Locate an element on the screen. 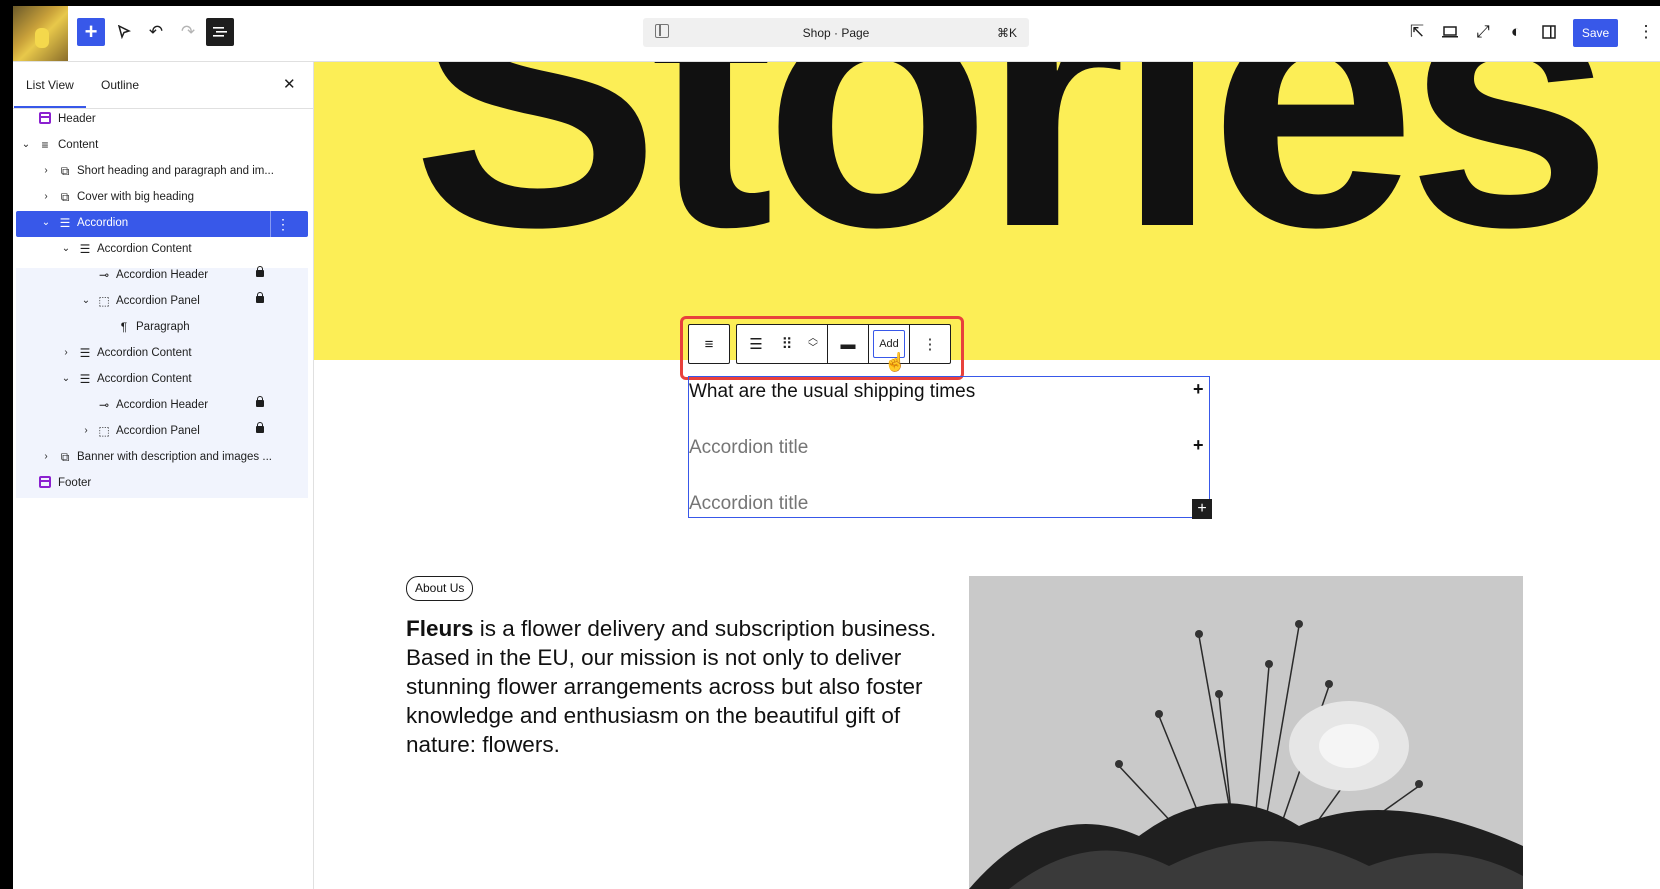 The image size is (1660, 889). save-button: Save is located at coordinates (1595, 33).